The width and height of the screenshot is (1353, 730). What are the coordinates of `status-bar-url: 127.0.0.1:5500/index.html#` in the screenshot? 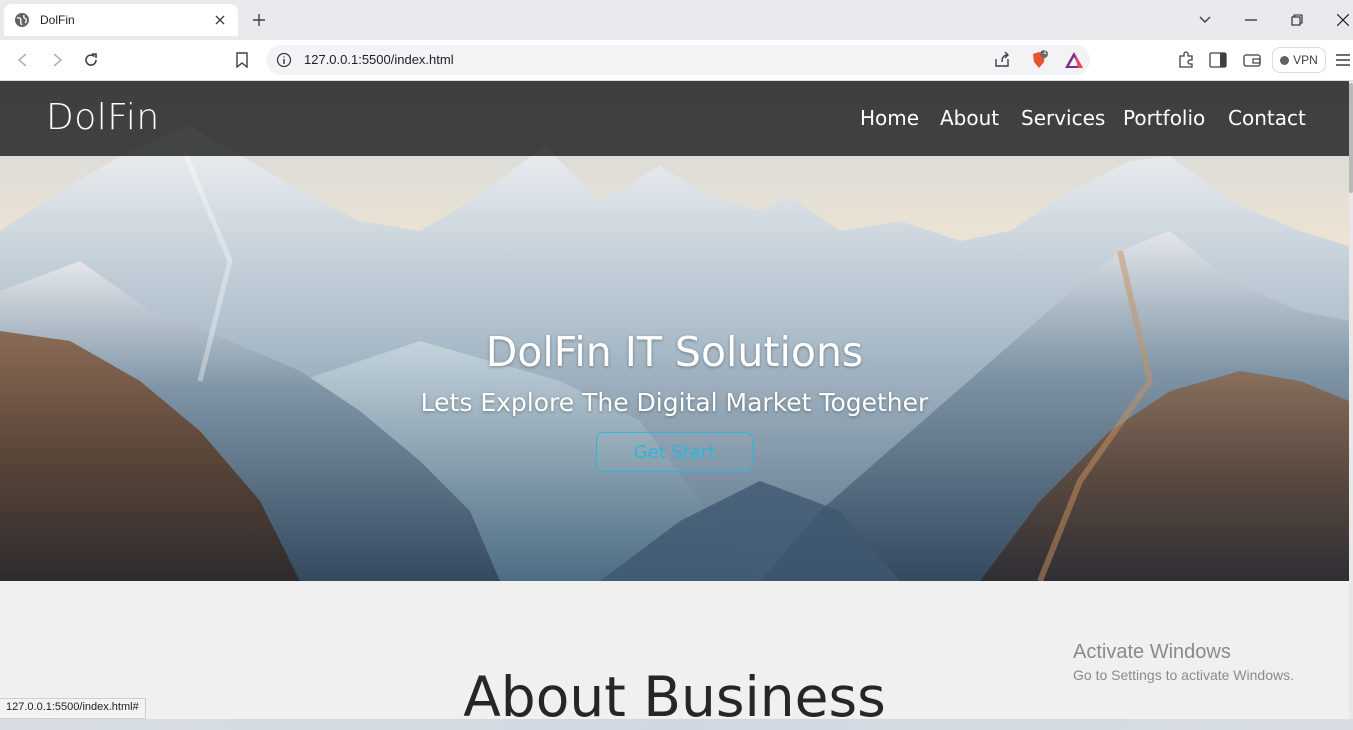 It's located at (73, 708).